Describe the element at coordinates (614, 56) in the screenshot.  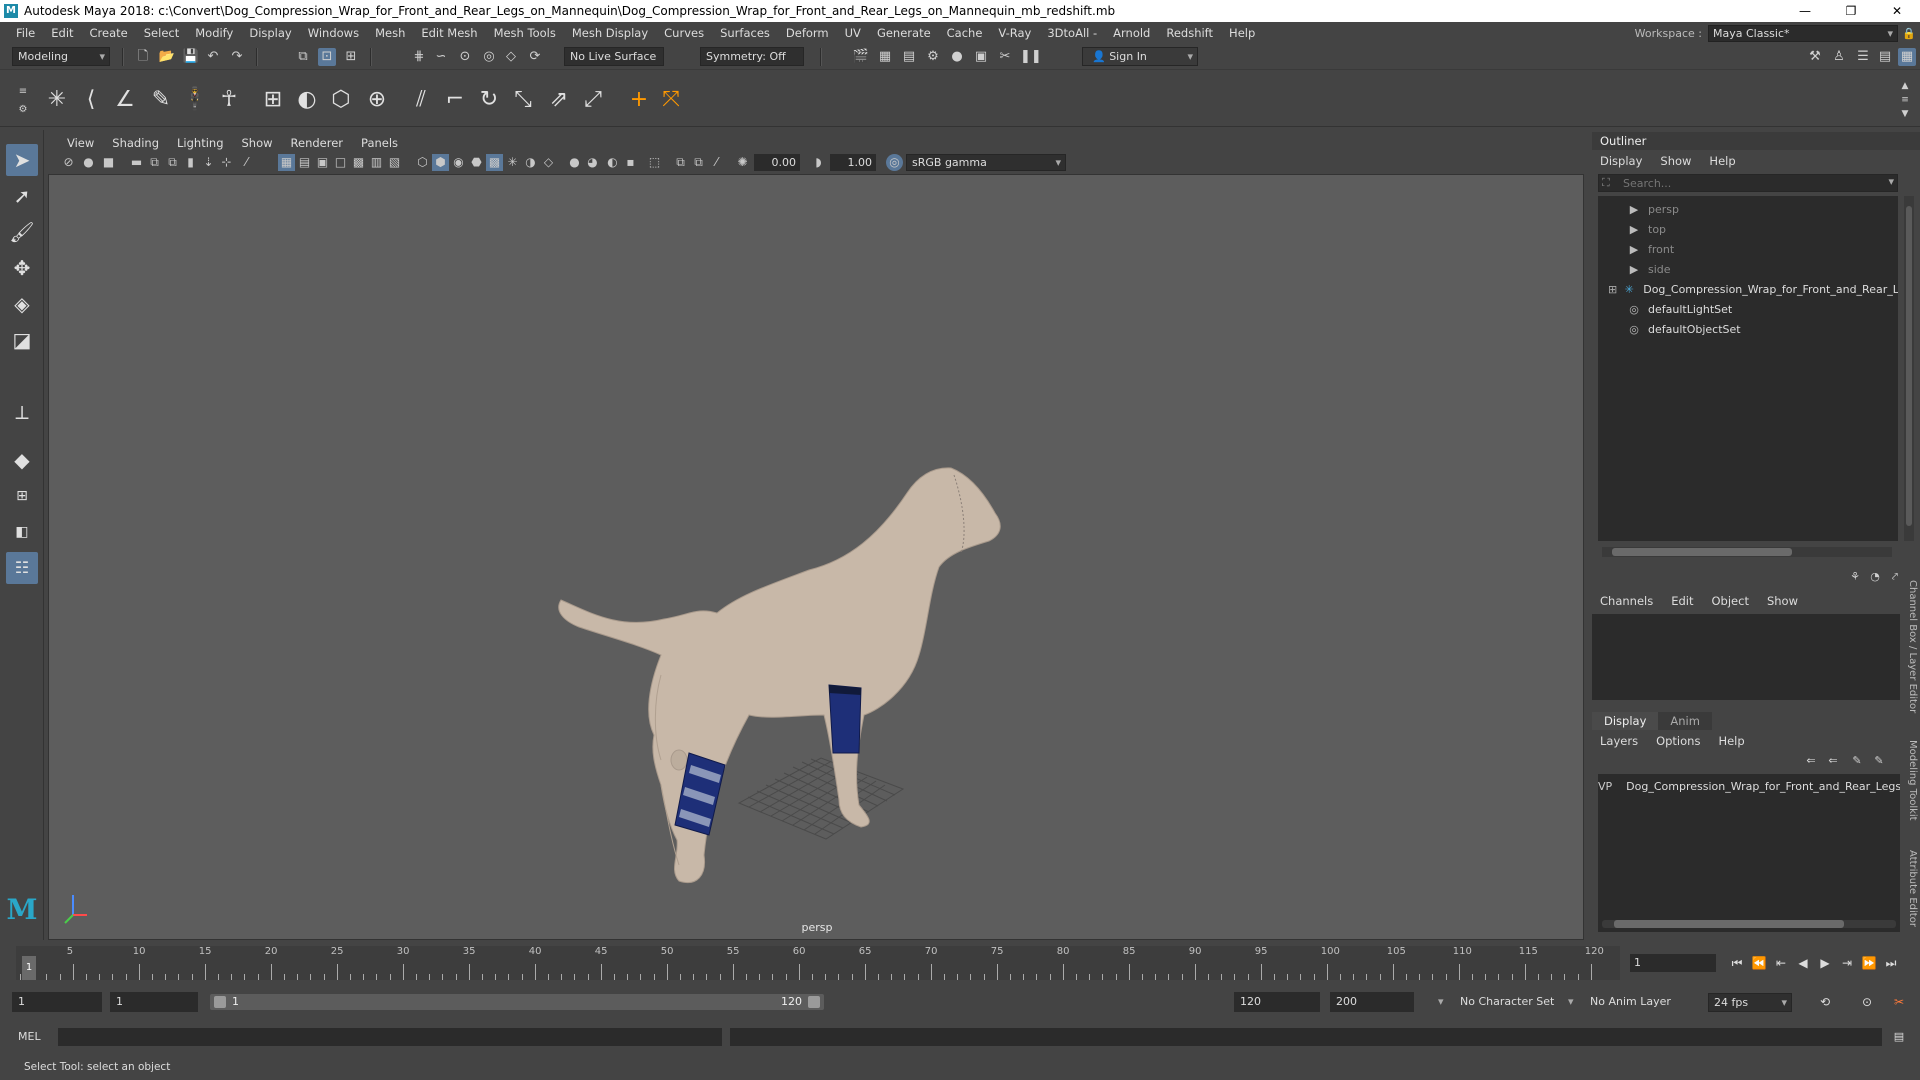
I see `live-surface-field: No Live Surface` at that location.